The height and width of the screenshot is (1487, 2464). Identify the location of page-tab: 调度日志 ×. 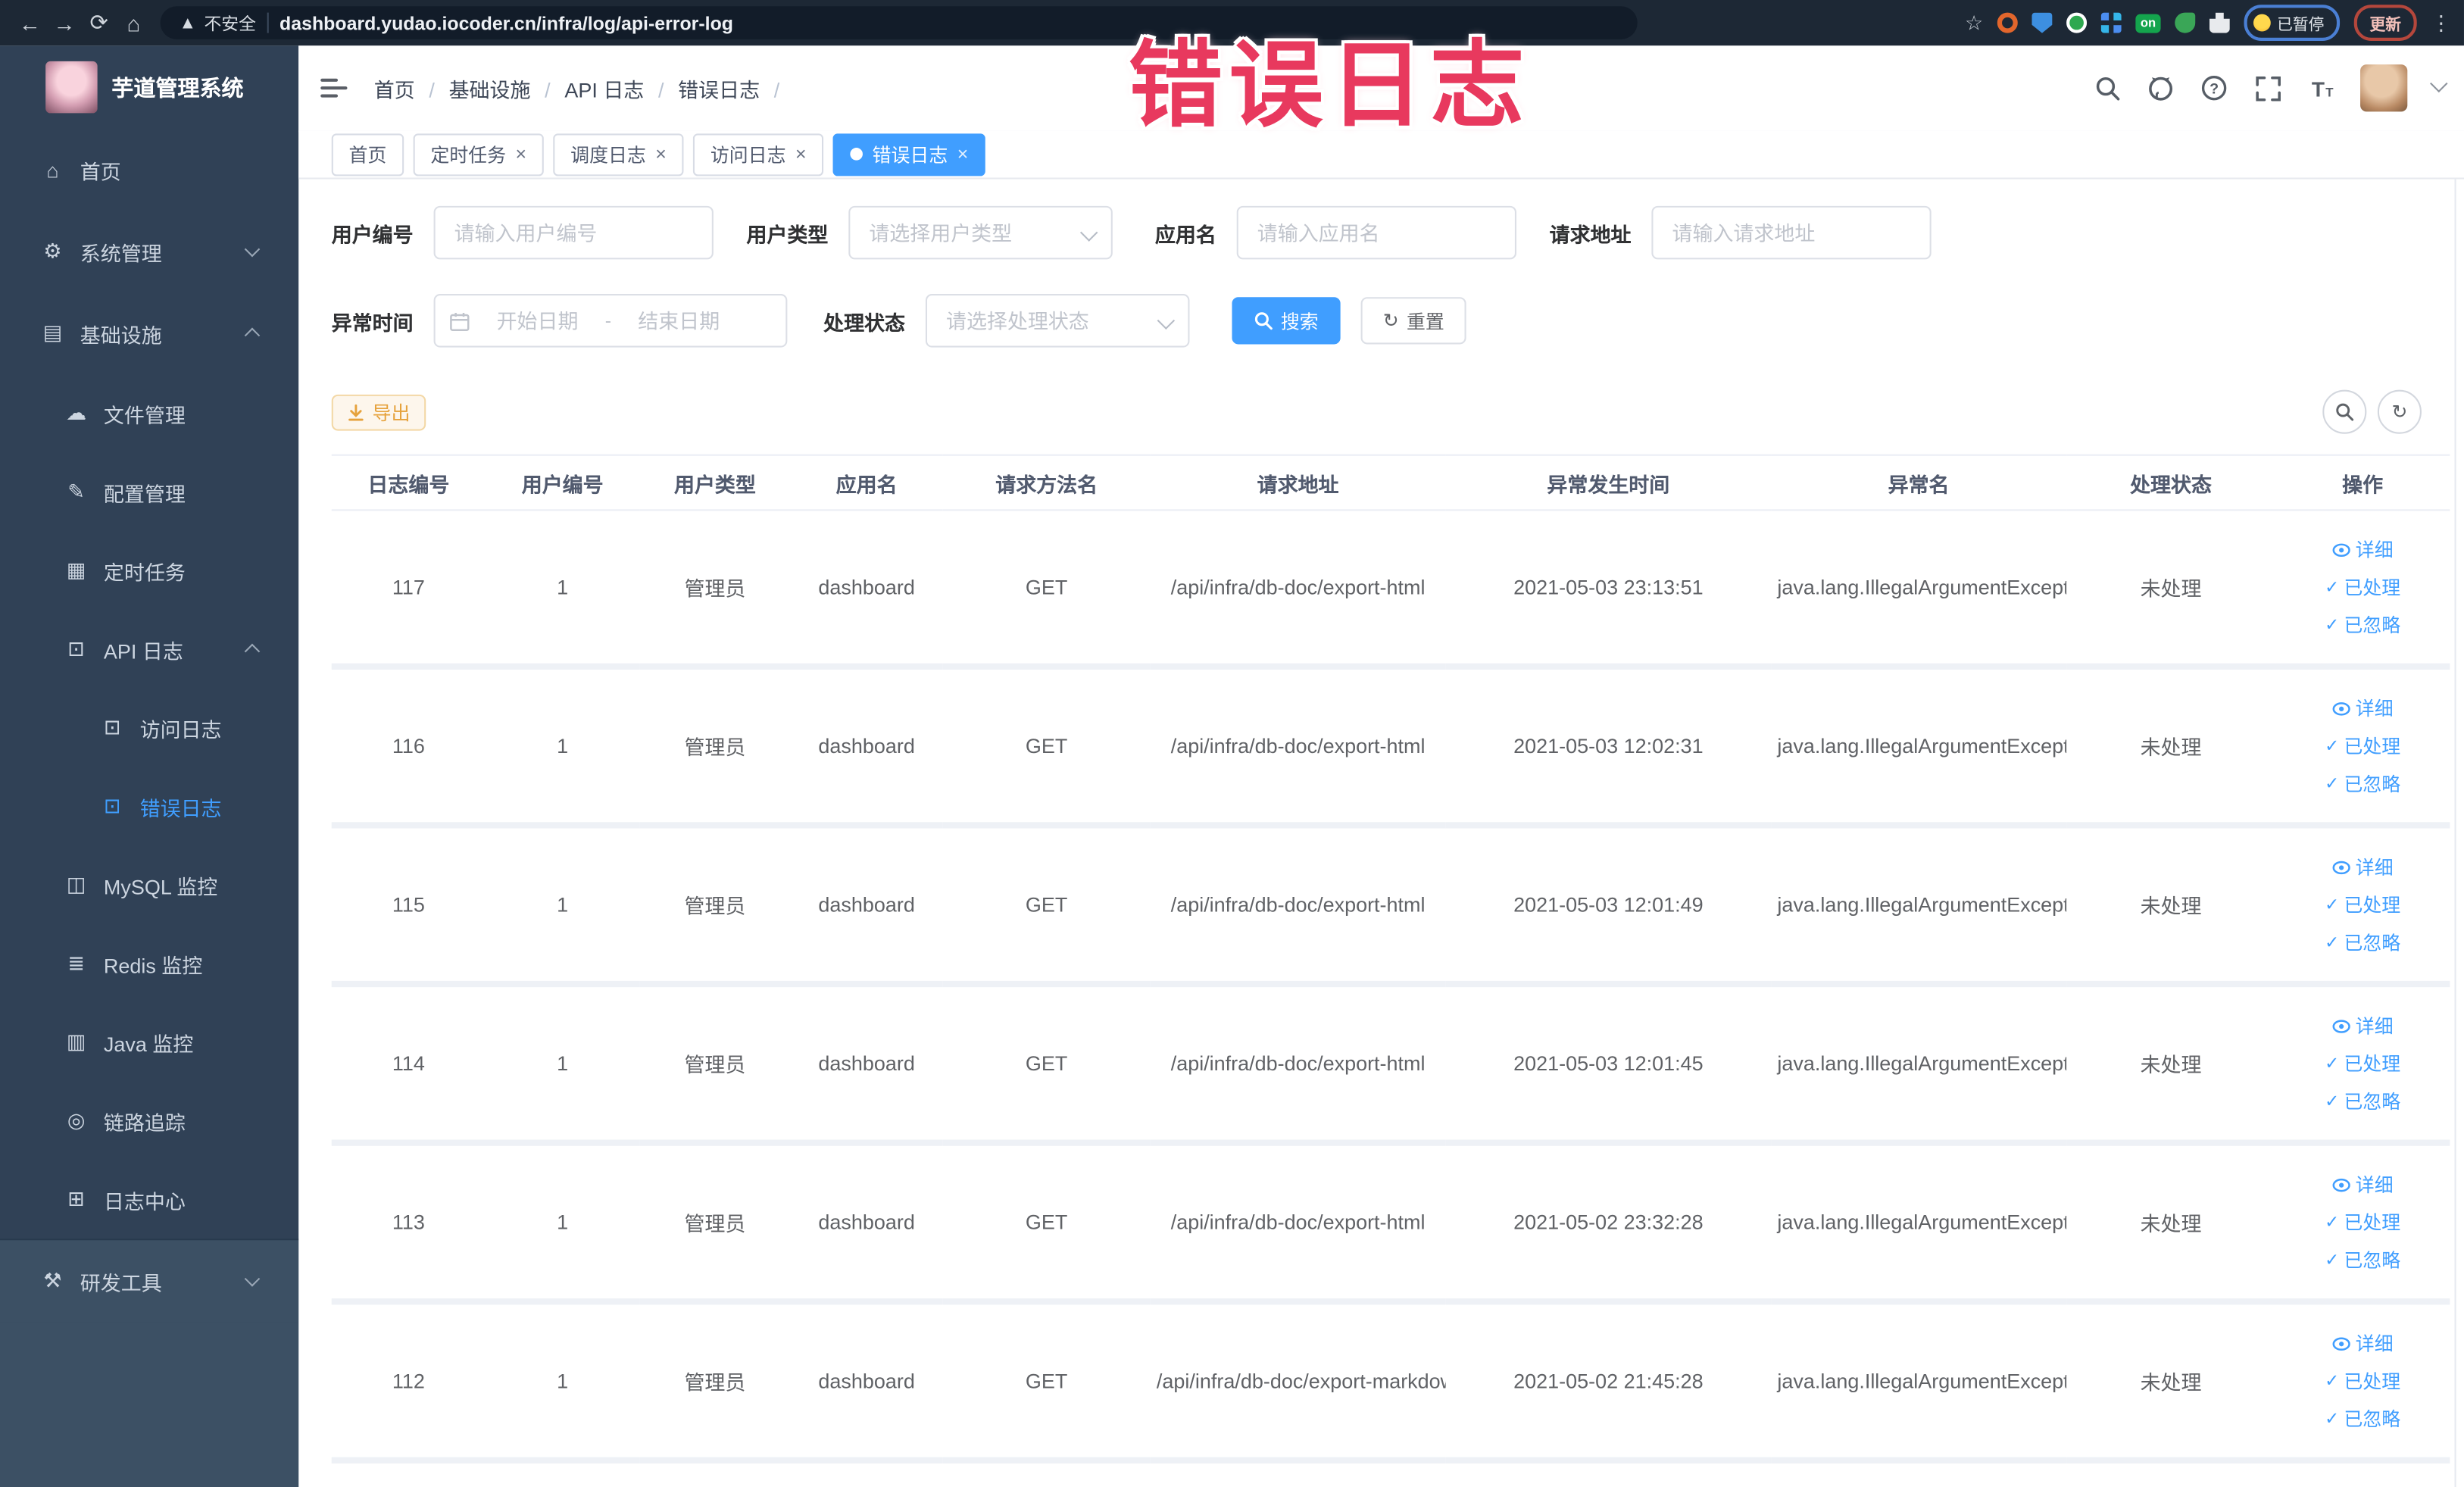
(618, 154).